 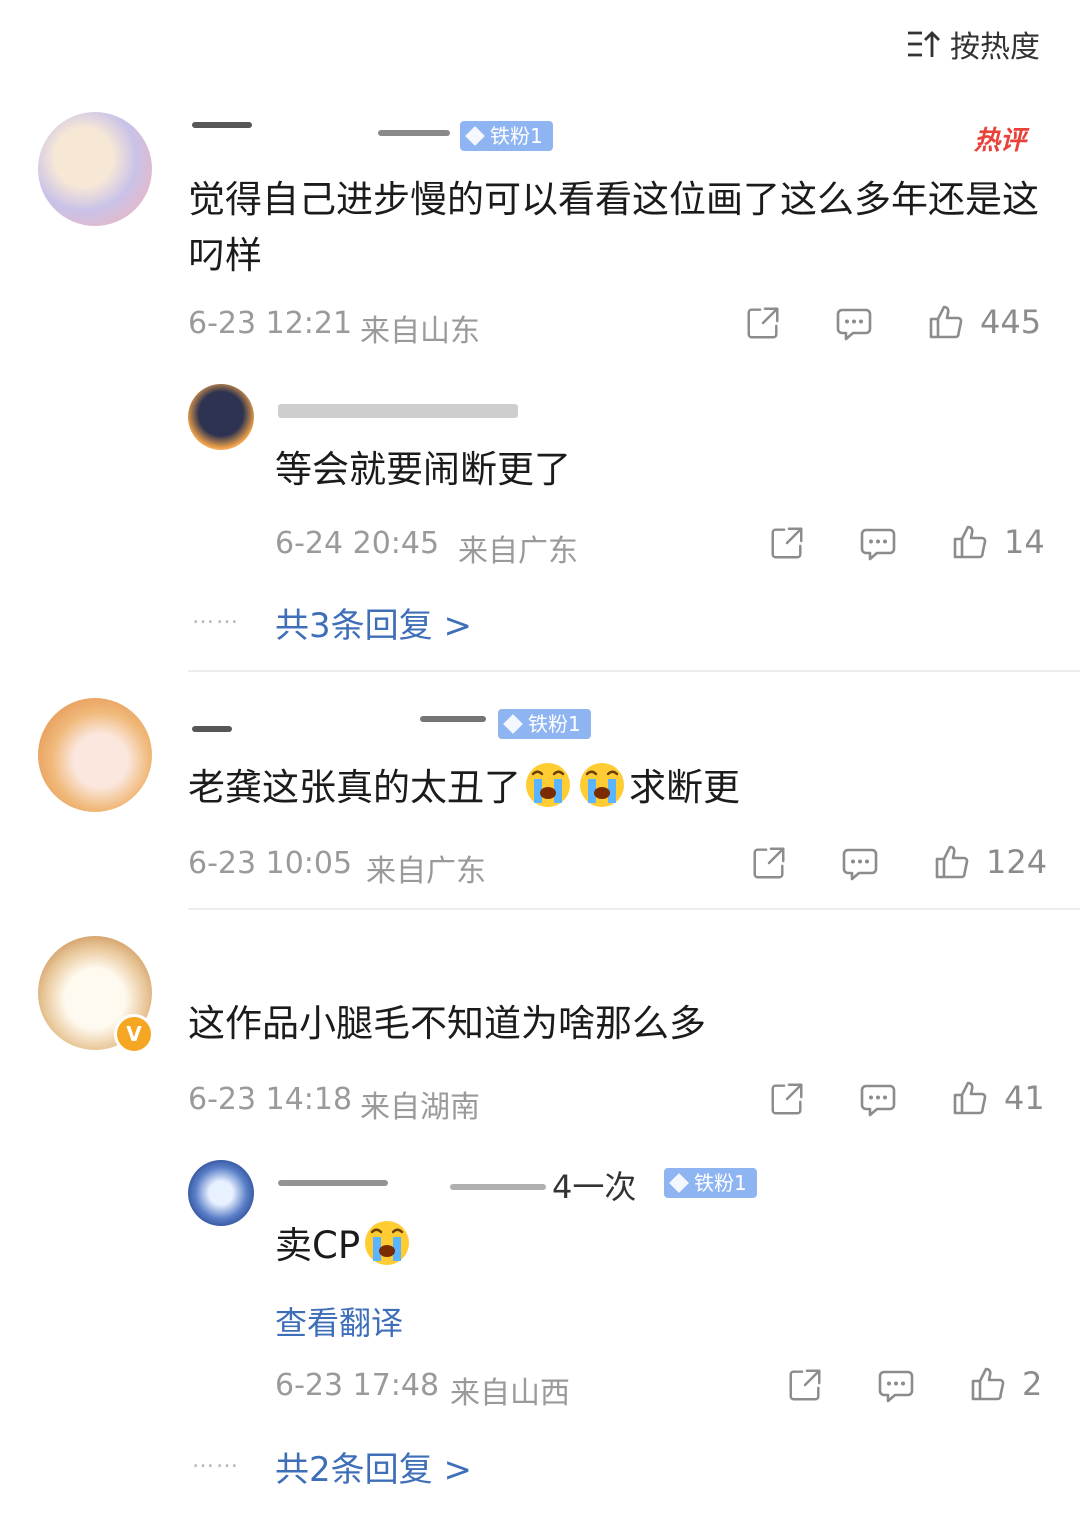 I want to click on like-count: 41, so click(x=1024, y=1098).